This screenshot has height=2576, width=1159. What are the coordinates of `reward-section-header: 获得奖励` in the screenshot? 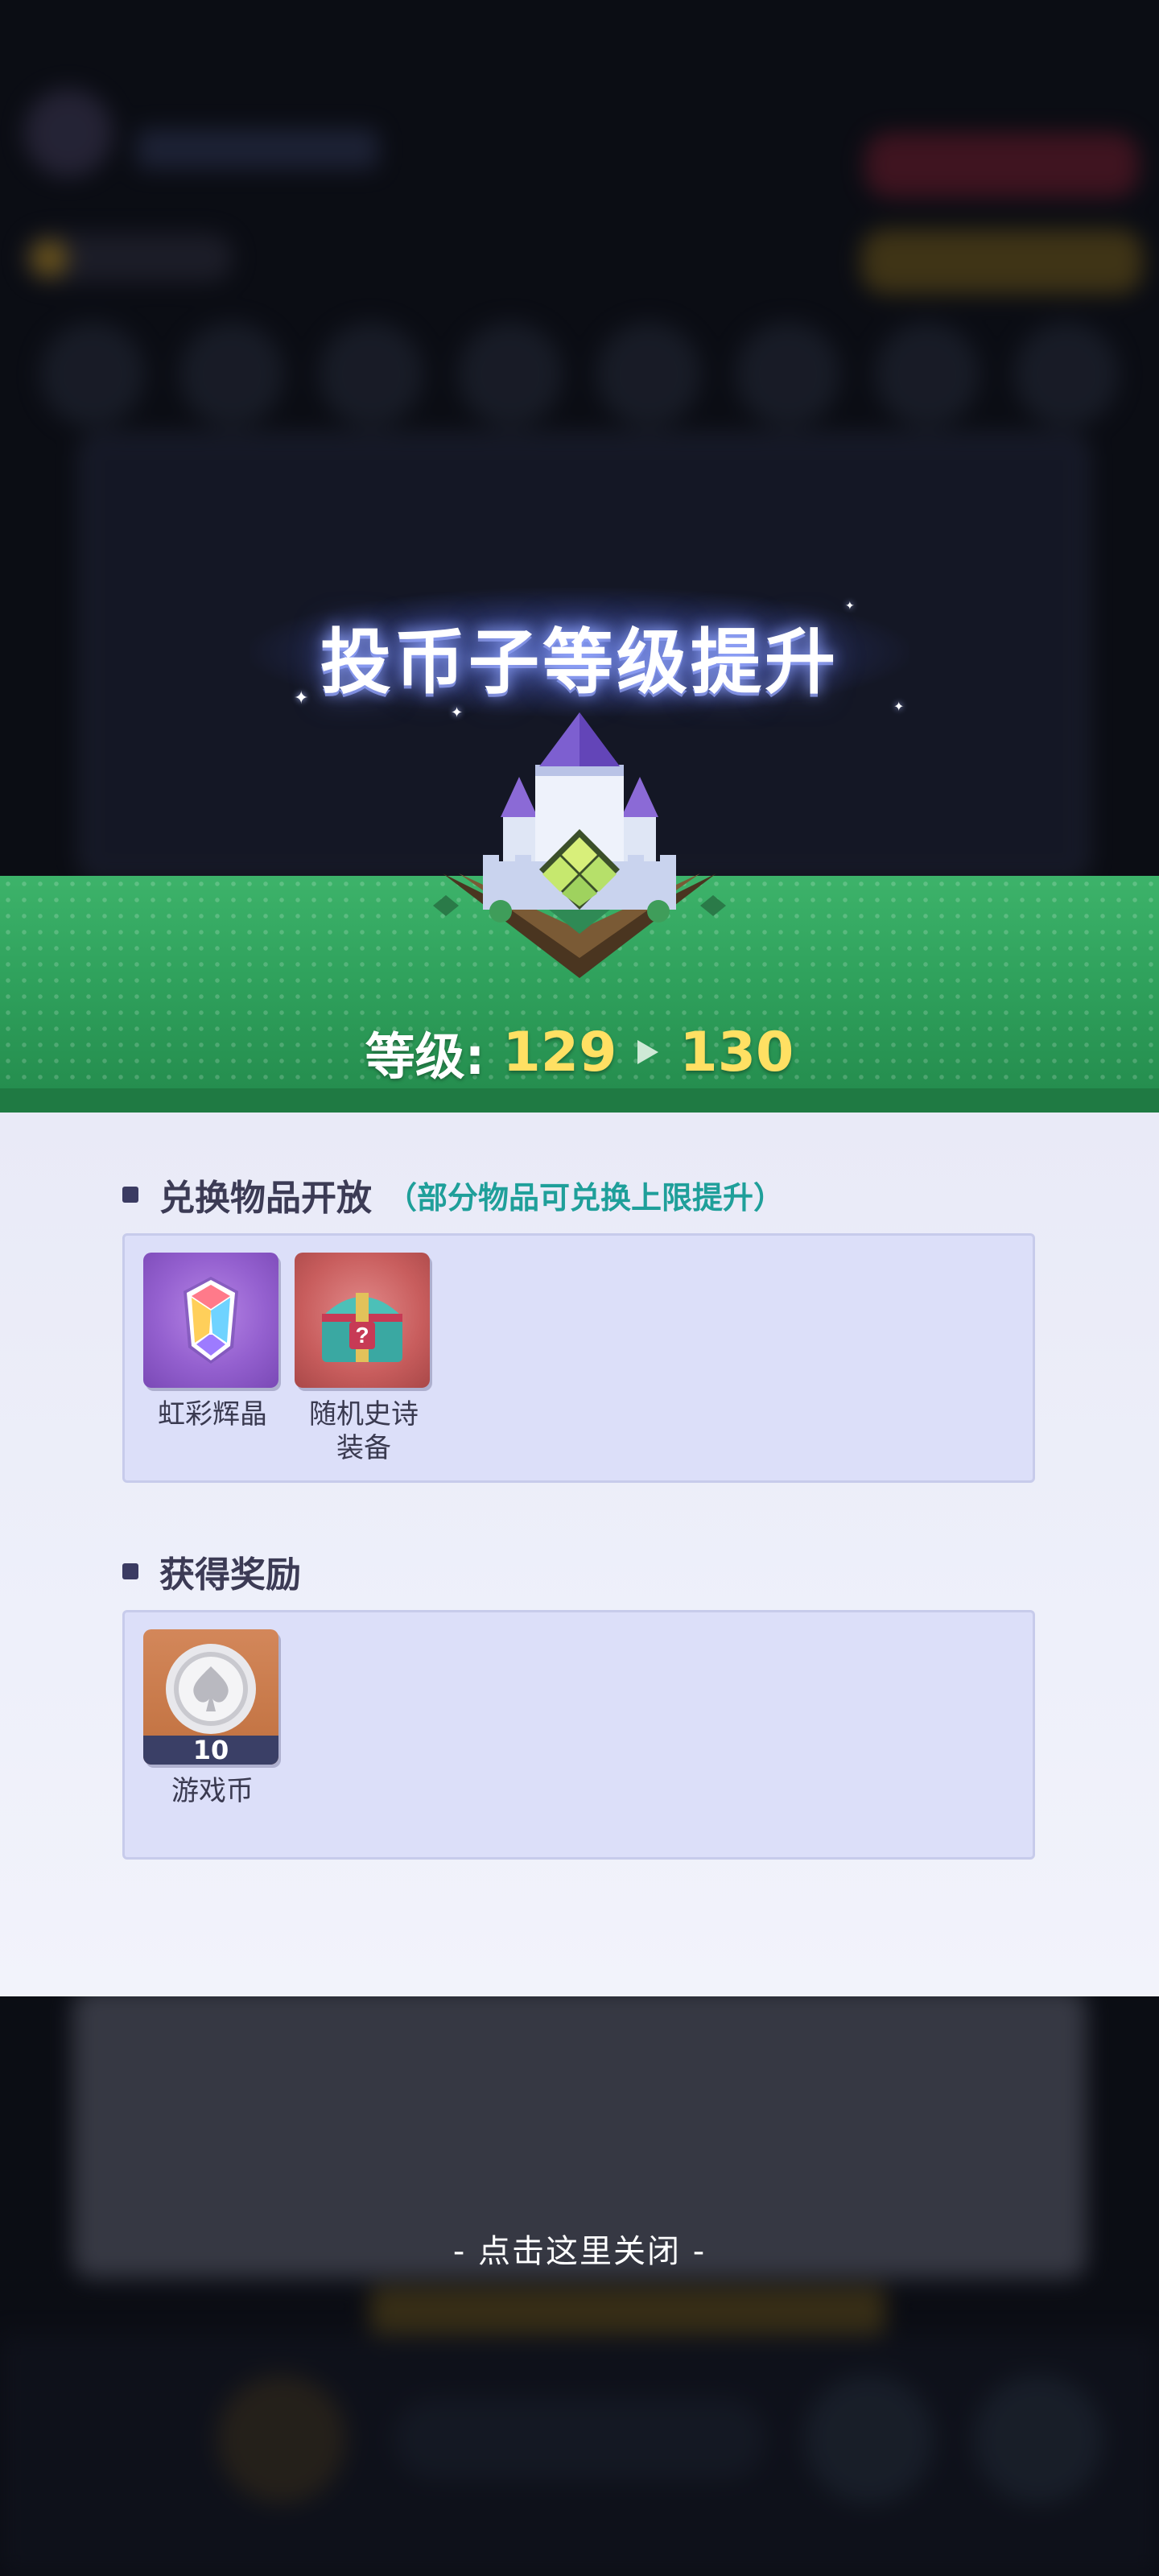 It's located at (211, 1571).